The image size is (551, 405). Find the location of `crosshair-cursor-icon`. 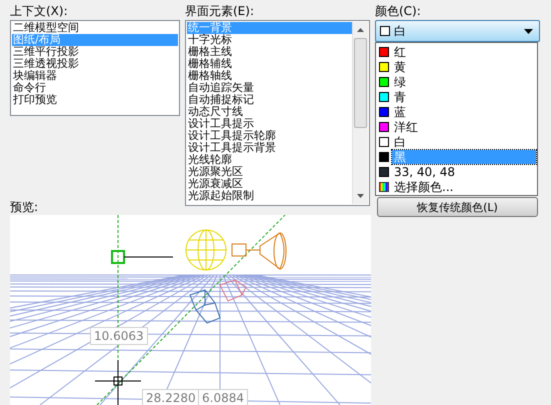

crosshair-cursor-icon is located at coordinates (118, 382).